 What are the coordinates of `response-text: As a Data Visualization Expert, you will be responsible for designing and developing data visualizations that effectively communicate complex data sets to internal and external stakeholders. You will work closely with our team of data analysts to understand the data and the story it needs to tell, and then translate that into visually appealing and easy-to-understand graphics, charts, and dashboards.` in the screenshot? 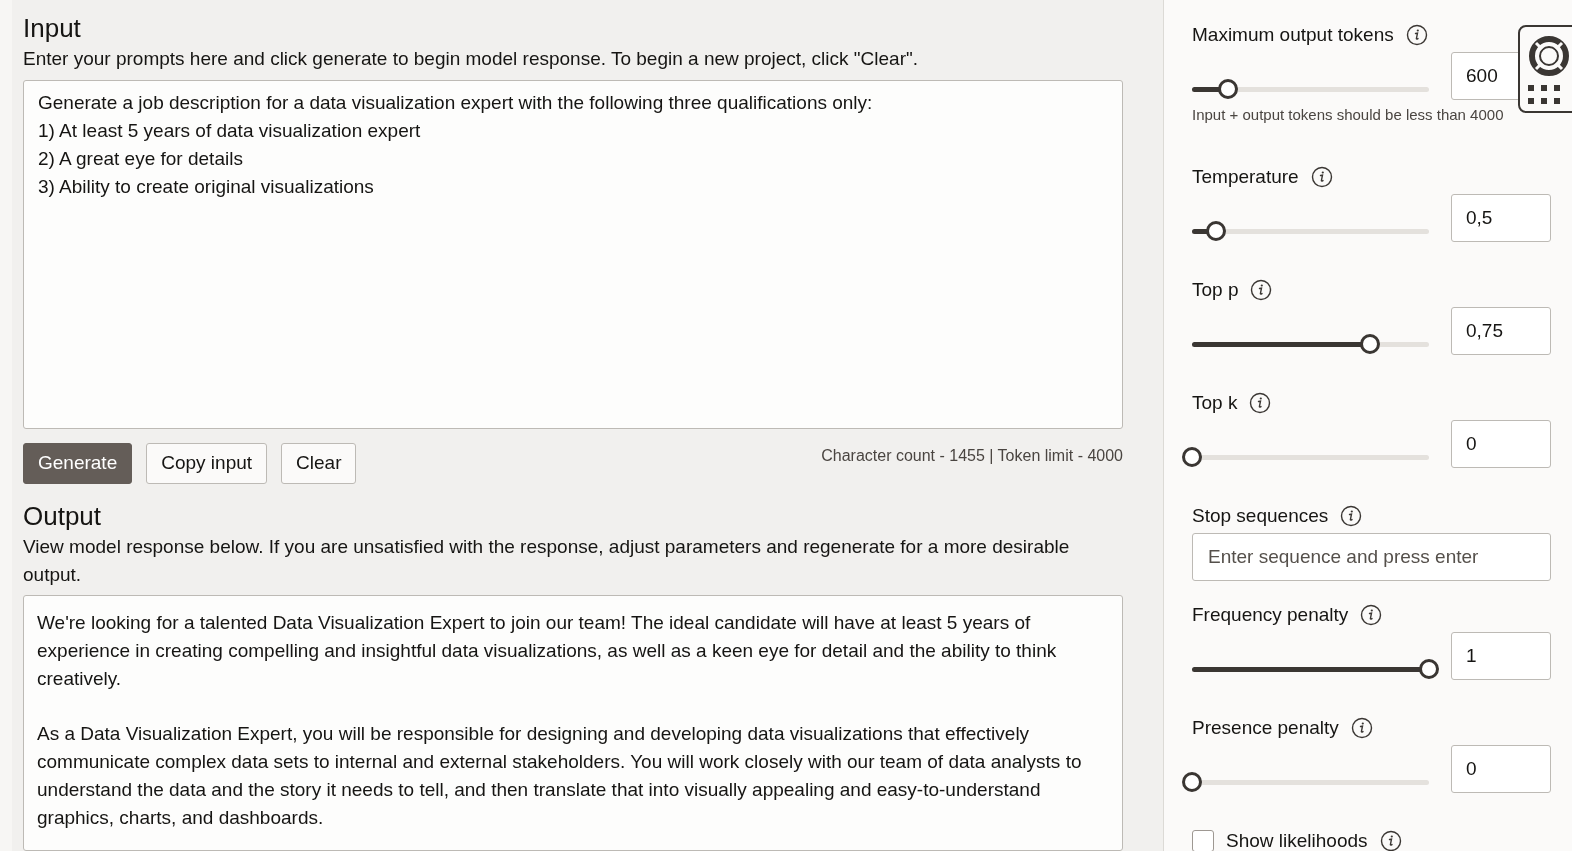 It's located at (560, 776).